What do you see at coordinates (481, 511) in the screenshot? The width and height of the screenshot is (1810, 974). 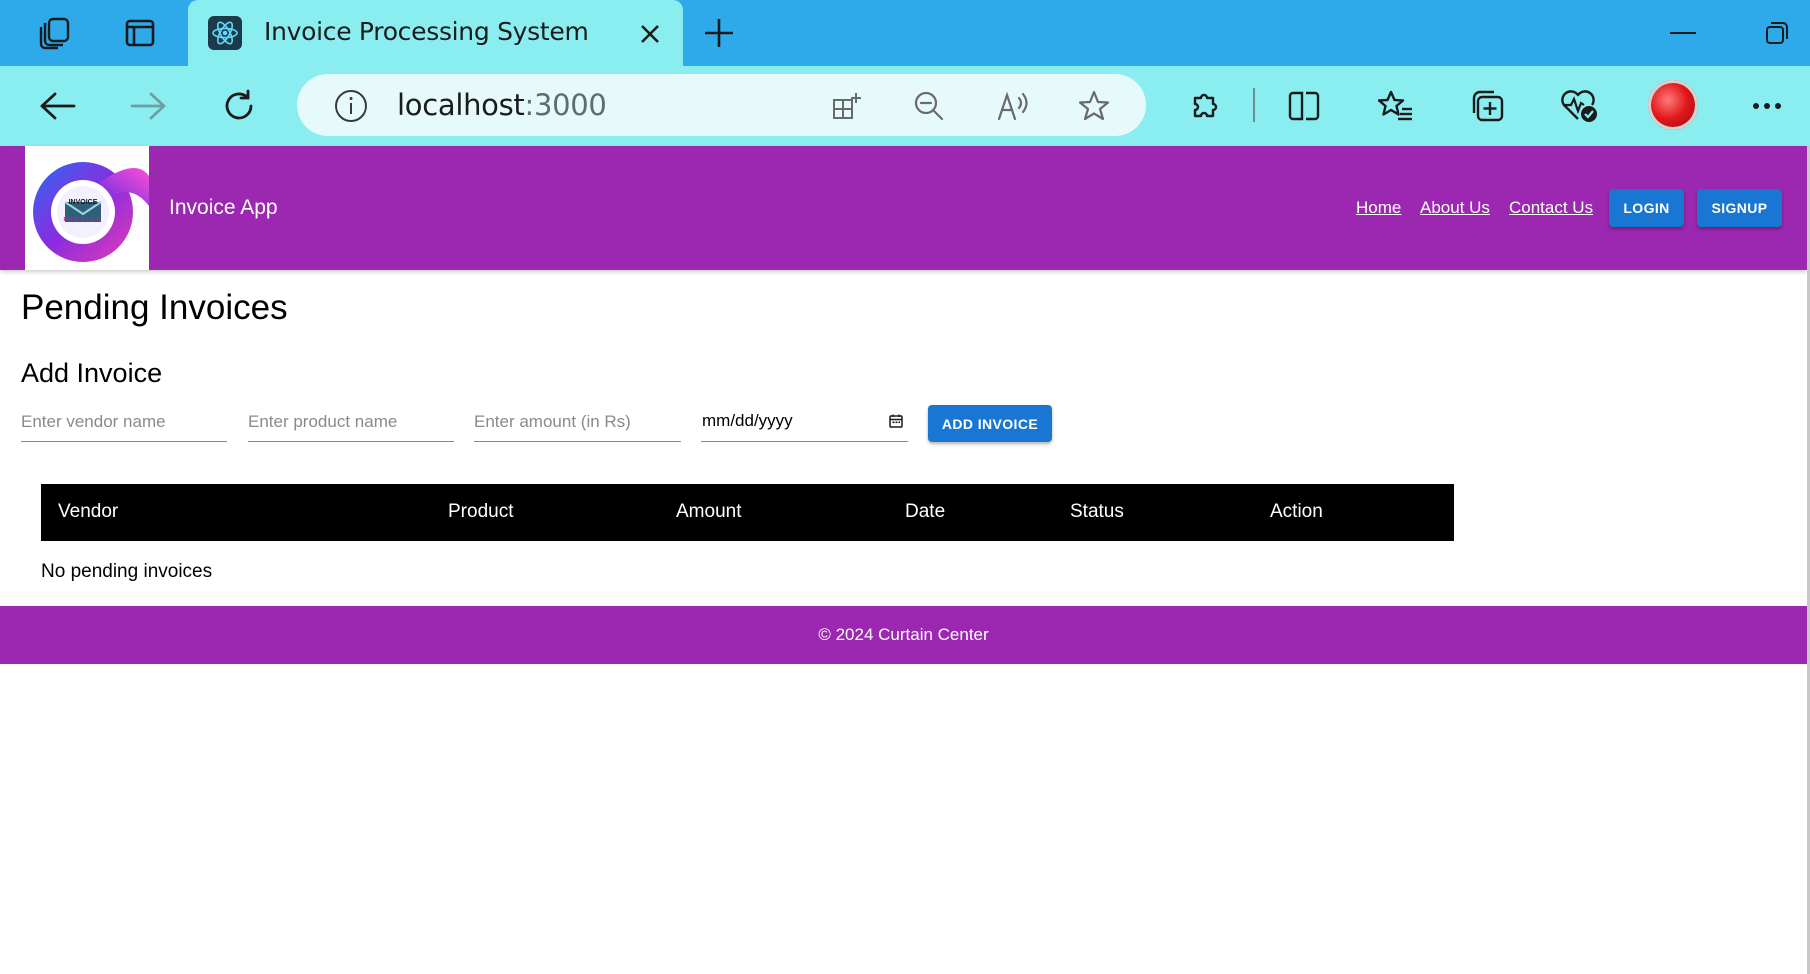 I see `col-product: Product` at bounding box center [481, 511].